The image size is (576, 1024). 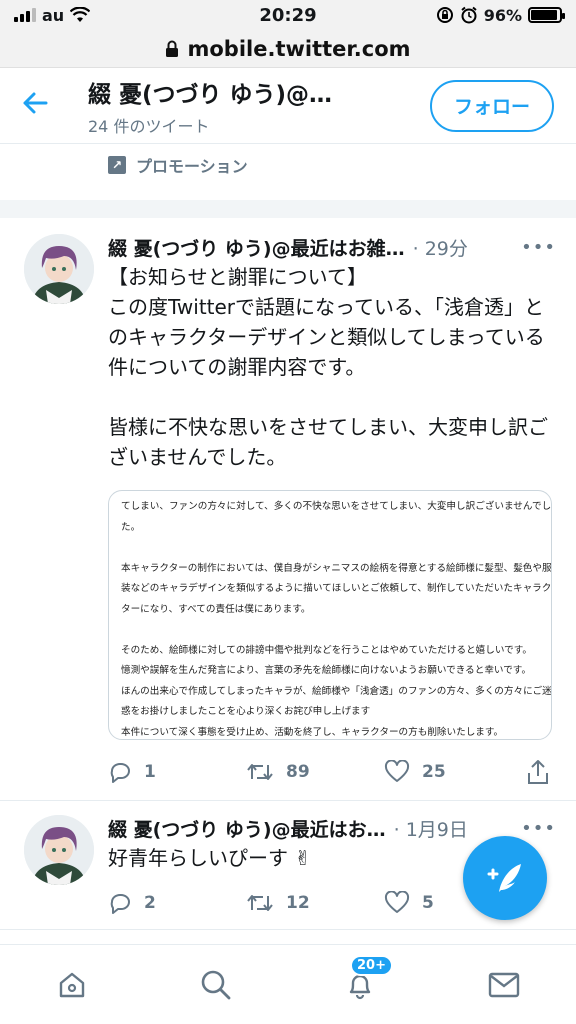 I want to click on tweet-actions: 1 89 25, so click(x=332, y=772).